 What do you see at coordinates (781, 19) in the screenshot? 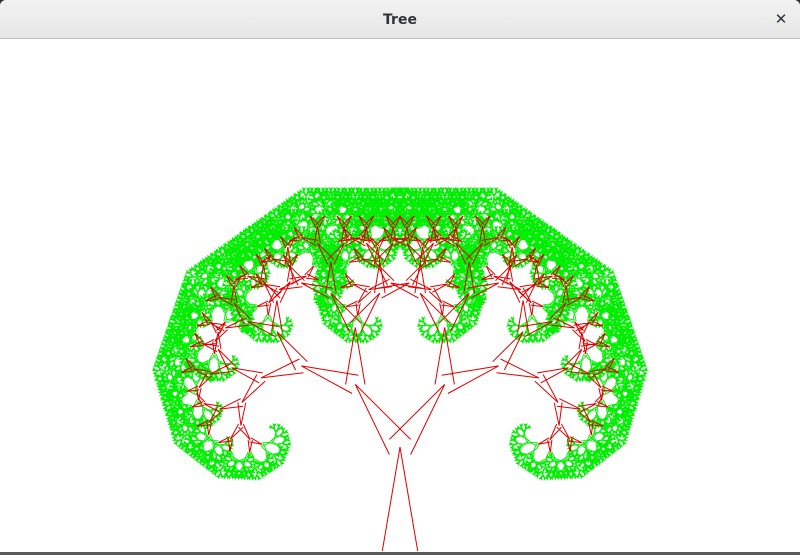
I see `close-icon: ✕` at bounding box center [781, 19].